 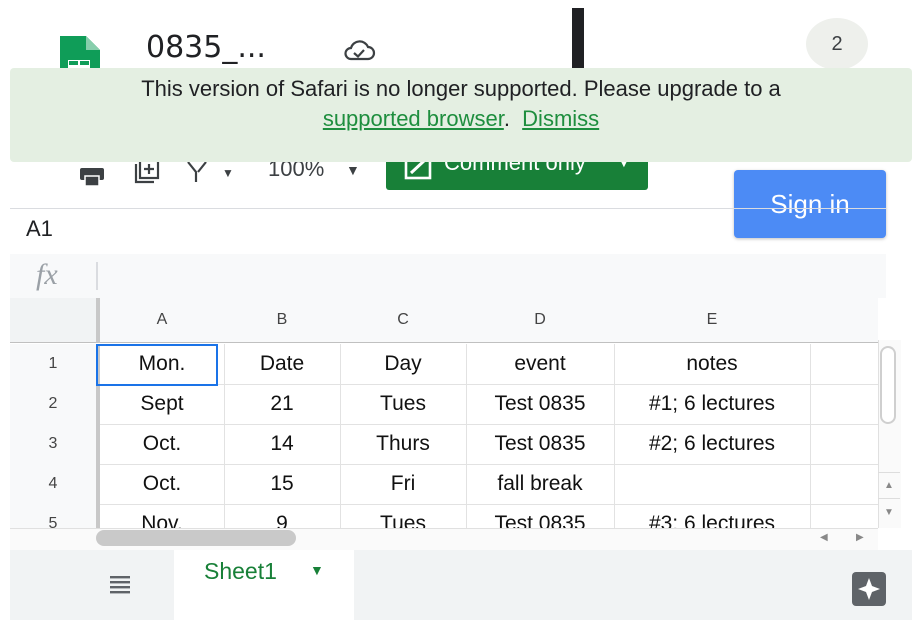 What do you see at coordinates (55, 404) in the screenshot?
I see `row-header-2: 2` at bounding box center [55, 404].